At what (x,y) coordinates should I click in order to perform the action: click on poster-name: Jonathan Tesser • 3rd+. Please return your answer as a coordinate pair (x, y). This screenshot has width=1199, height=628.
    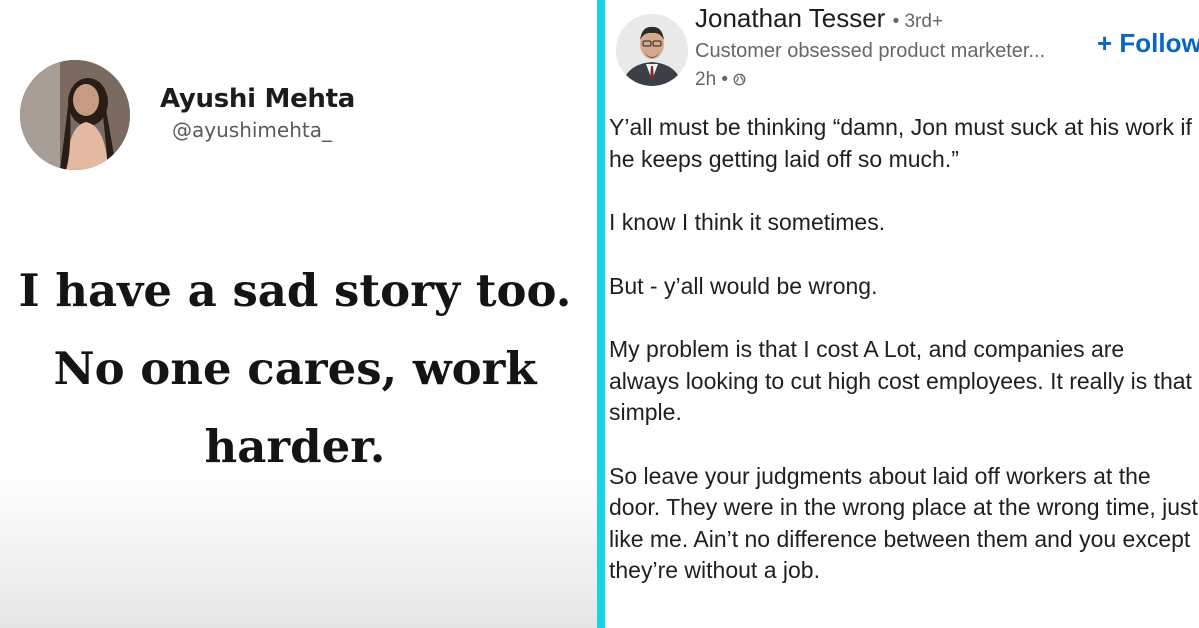
    Looking at the image, I should click on (819, 18).